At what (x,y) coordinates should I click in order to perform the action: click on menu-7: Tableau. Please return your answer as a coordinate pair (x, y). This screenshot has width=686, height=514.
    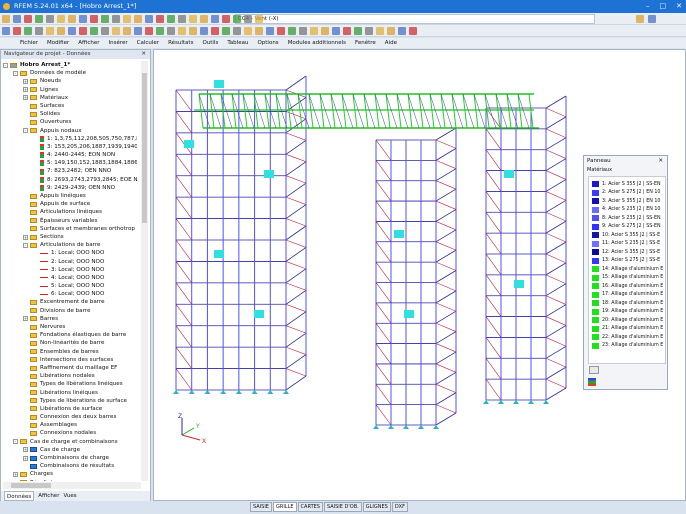
    Looking at the image, I should click on (237, 43).